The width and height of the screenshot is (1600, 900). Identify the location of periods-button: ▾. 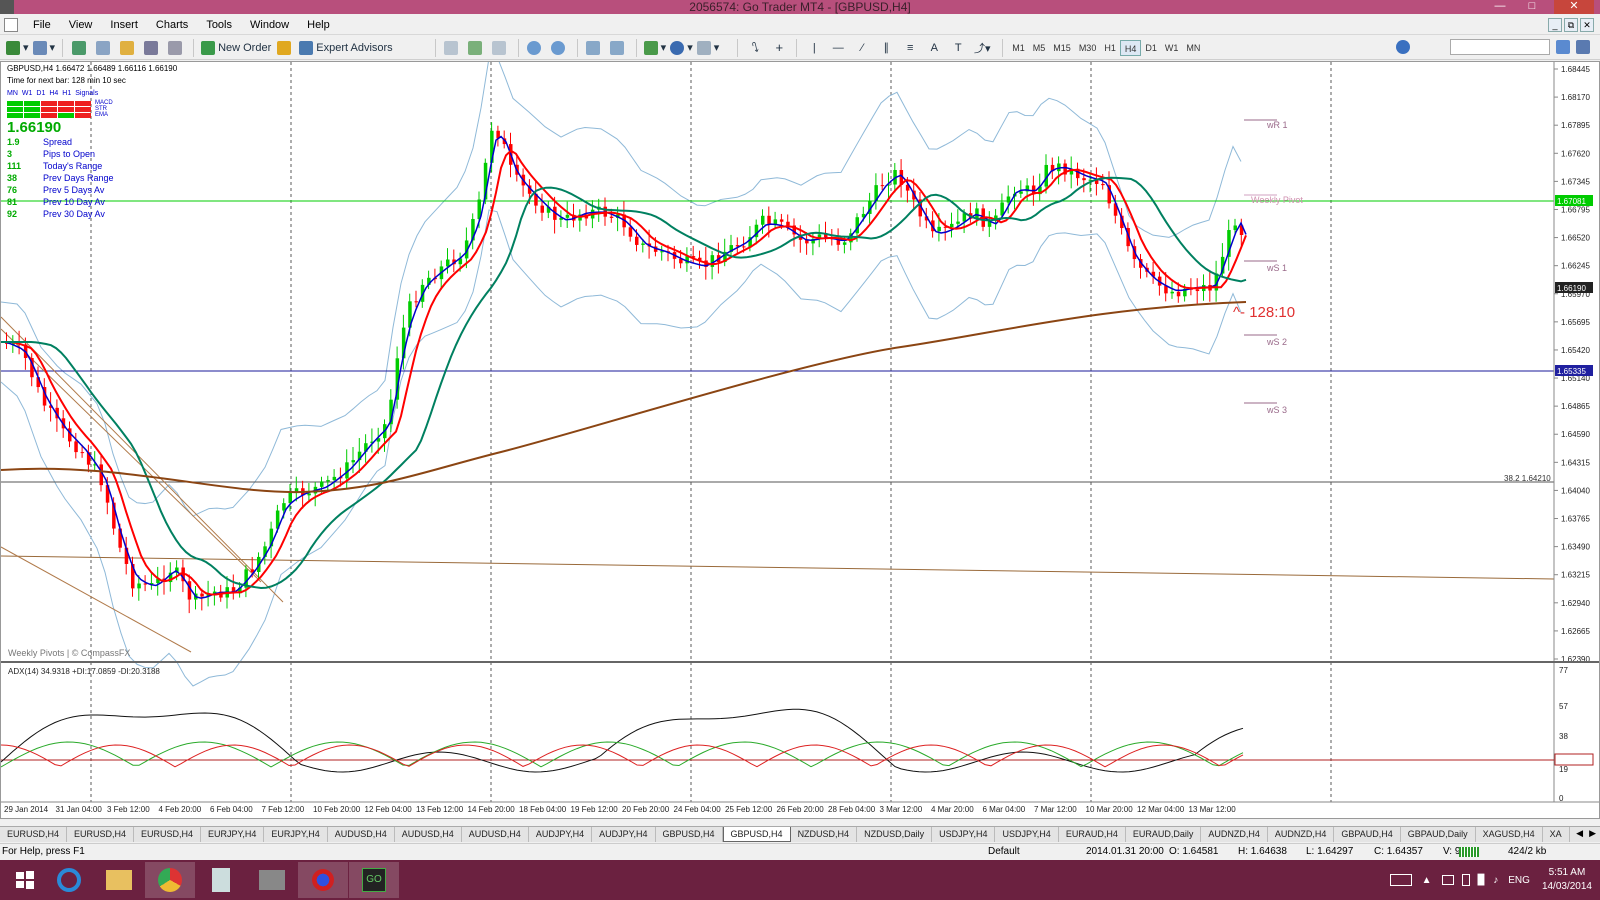
(681, 48).